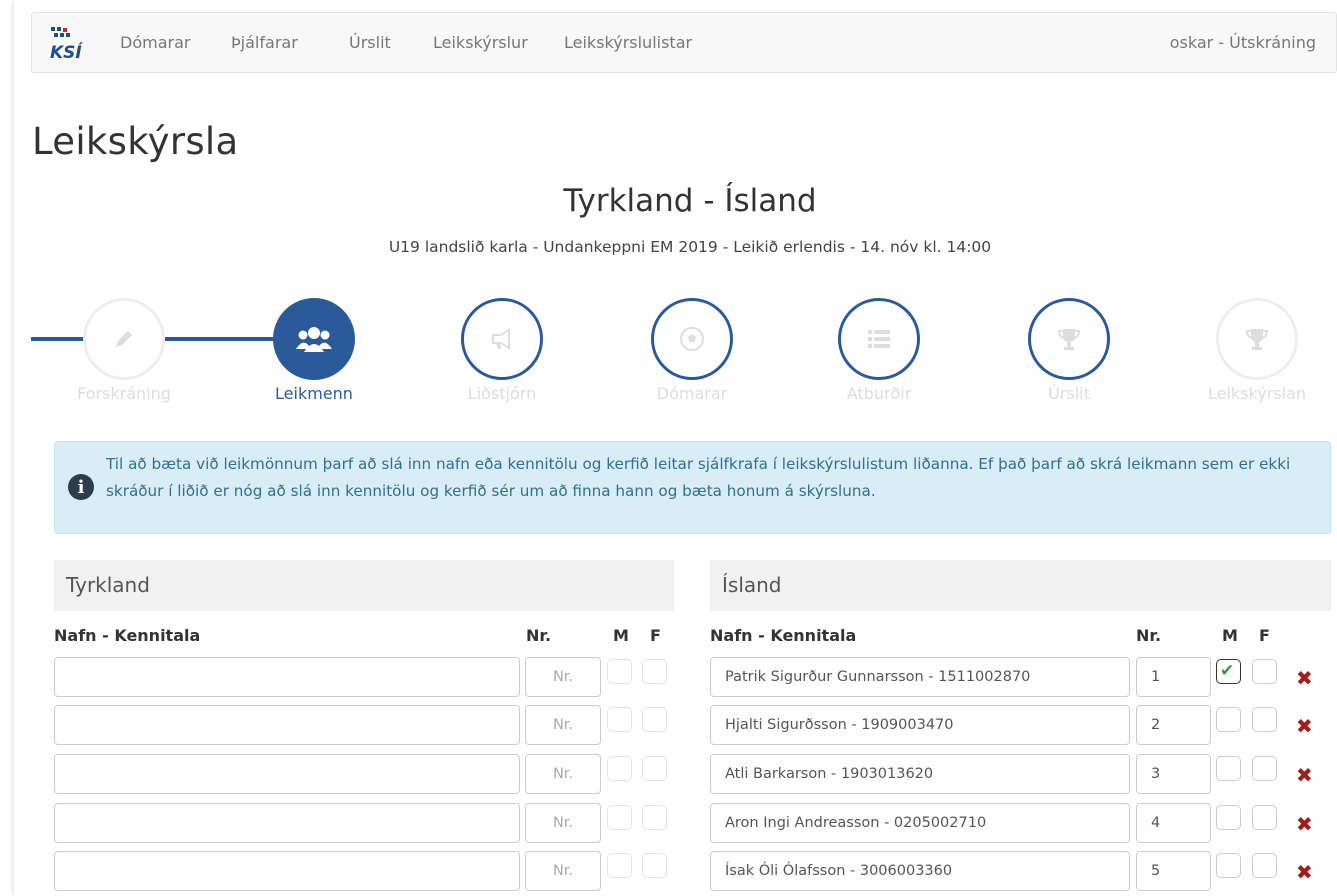 The height and width of the screenshot is (896, 1337). What do you see at coordinates (1020, 585) in the screenshot?
I see `away-team-header: Ísland` at bounding box center [1020, 585].